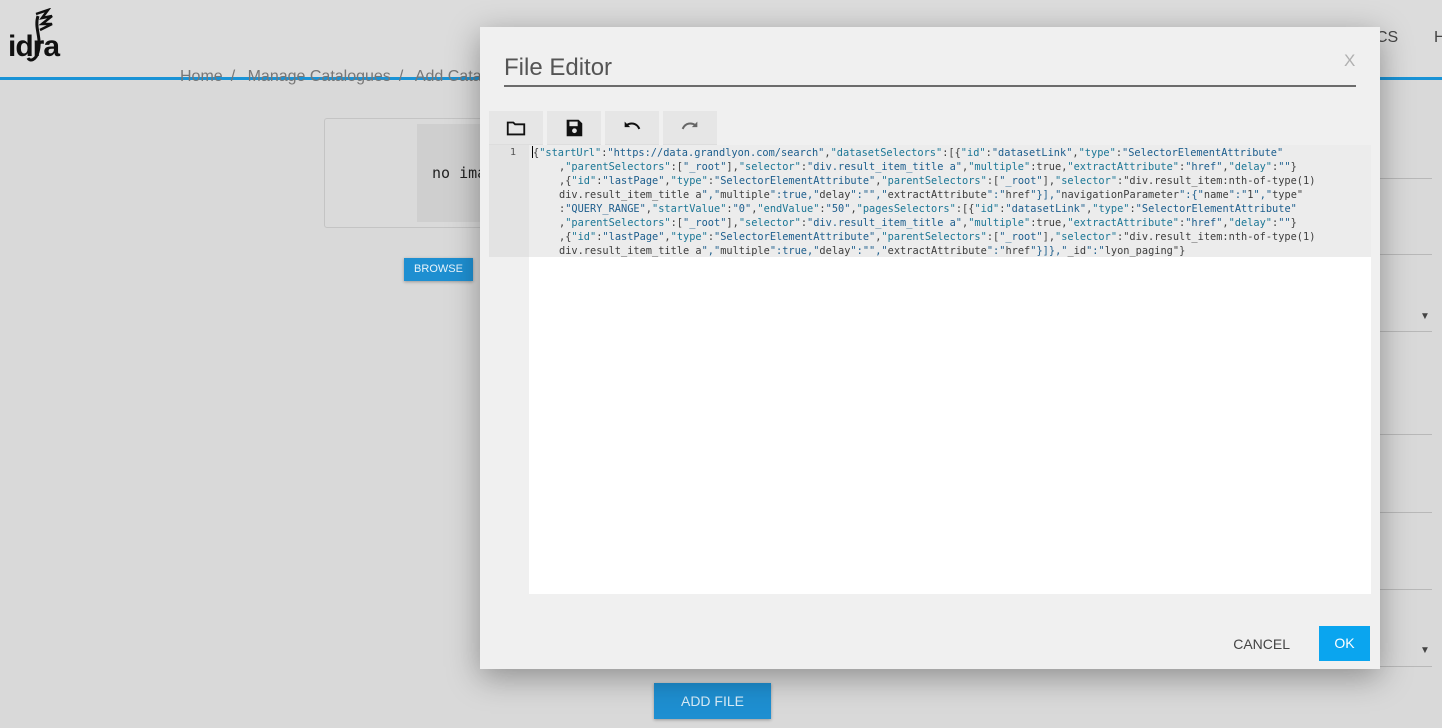  I want to click on breadcrumb-current: Add Catal, so click(450, 76).